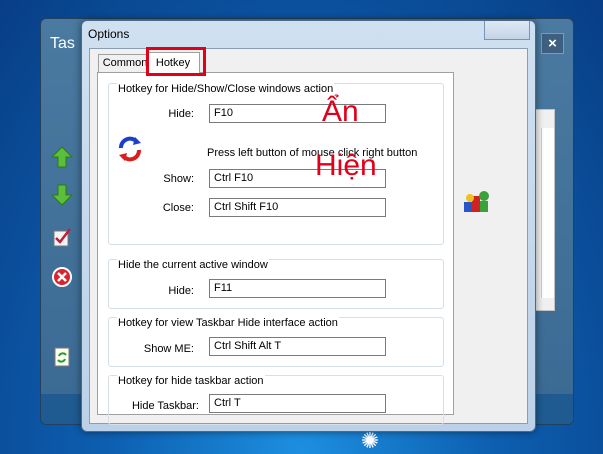 This screenshot has width=603, height=454. Describe the element at coordinates (547, 213) in the screenshot. I see `background-scrollbar` at that location.